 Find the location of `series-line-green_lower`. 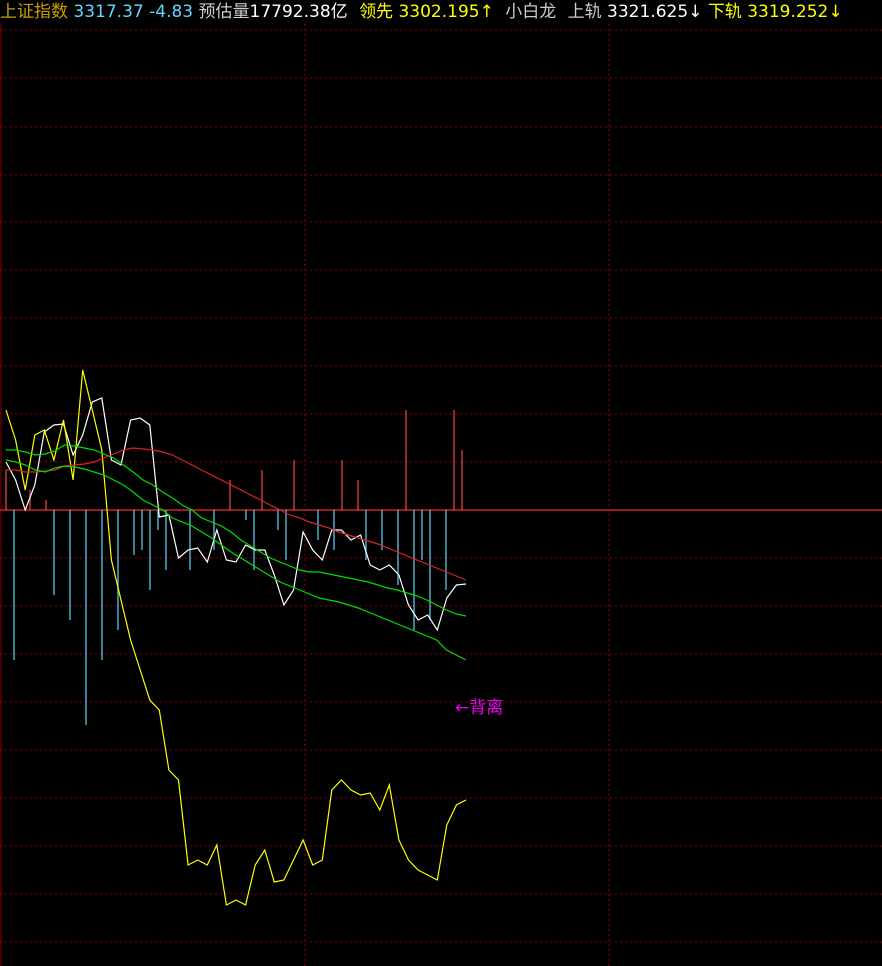

series-line-green_lower is located at coordinates (236, 560).